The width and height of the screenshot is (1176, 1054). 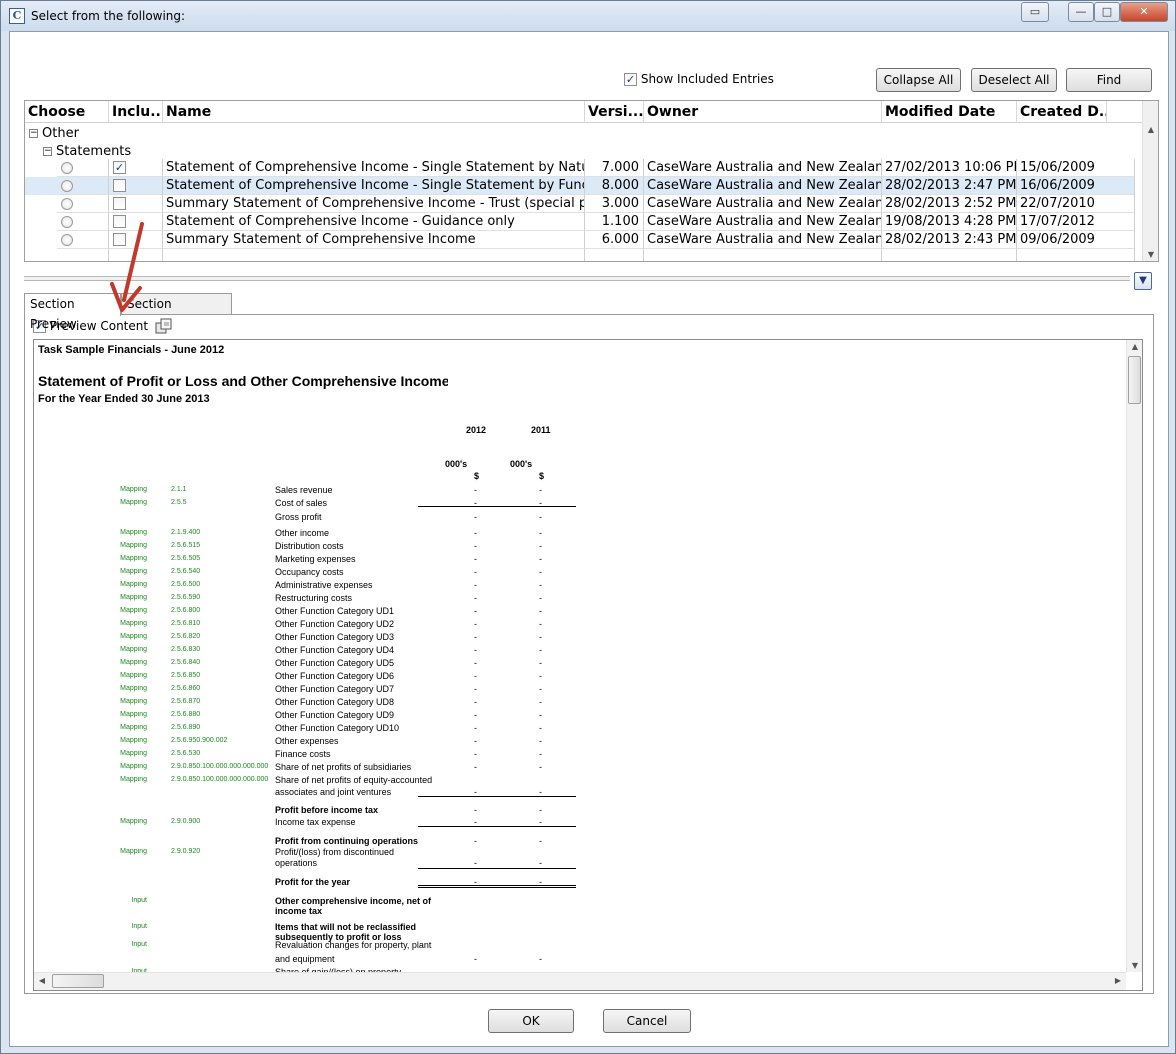 What do you see at coordinates (186, 821) in the screenshot?
I see `mapping-code: 2.9.0.900` at bounding box center [186, 821].